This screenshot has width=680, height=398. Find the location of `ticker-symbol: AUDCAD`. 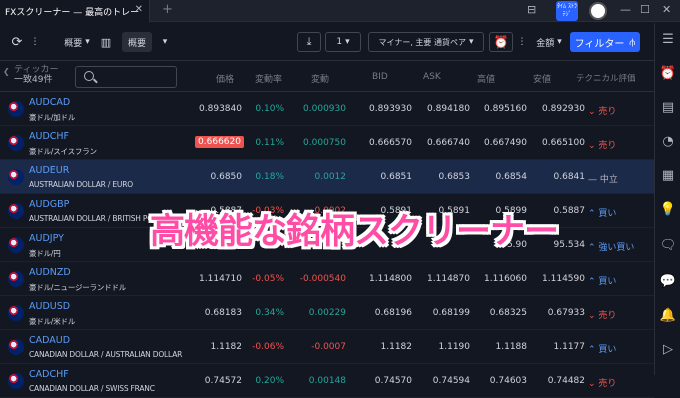

ticker-symbol: AUDCAD is located at coordinates (49, 102).